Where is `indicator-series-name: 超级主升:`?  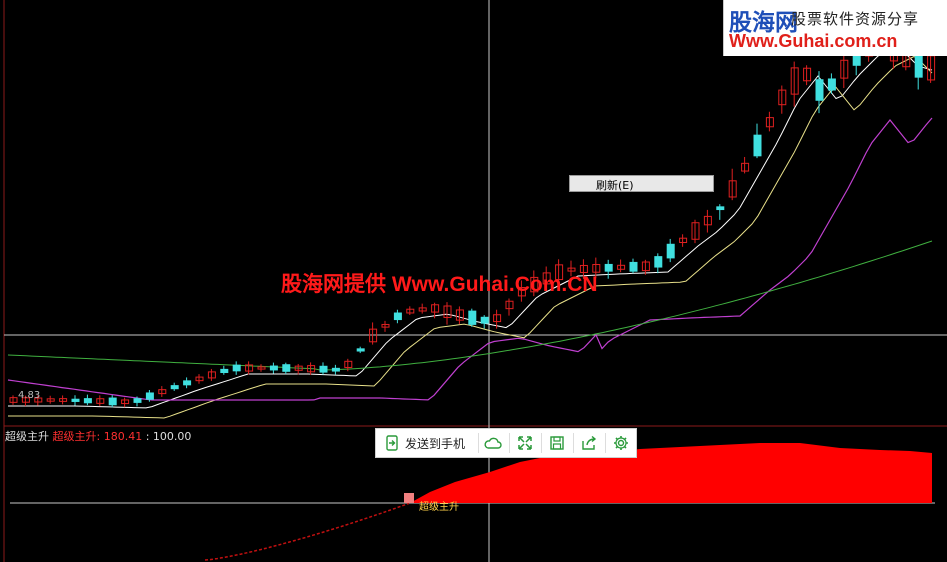 indicator-series-name: 超级主升: is located at coordinates (76, 436).